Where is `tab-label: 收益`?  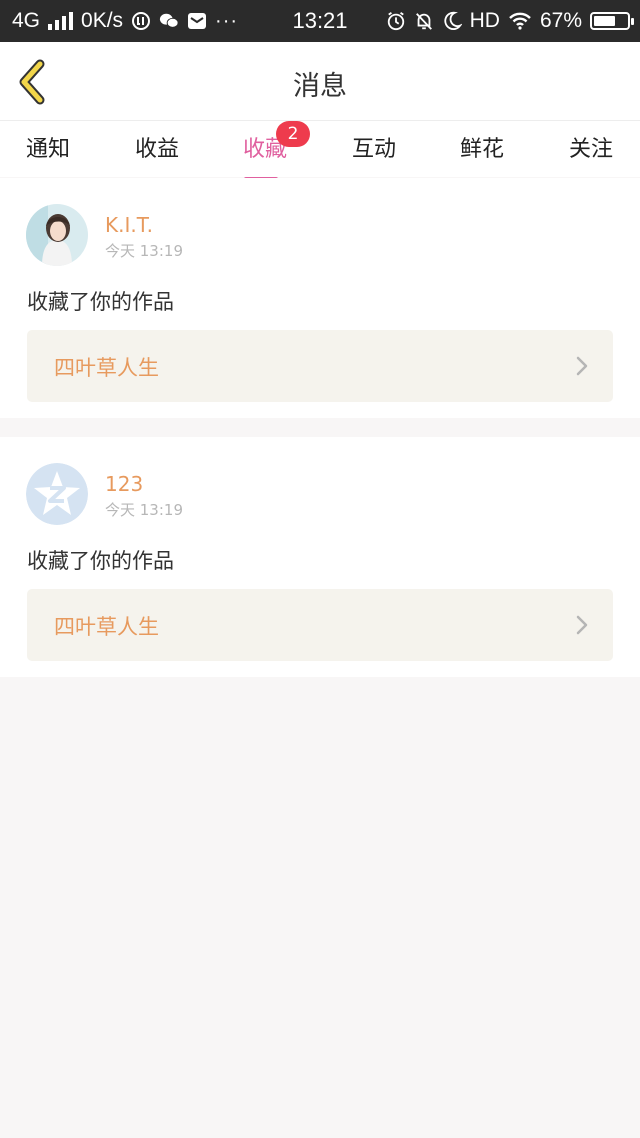
tab-label: 收益 is located at coordinates (156, 149).